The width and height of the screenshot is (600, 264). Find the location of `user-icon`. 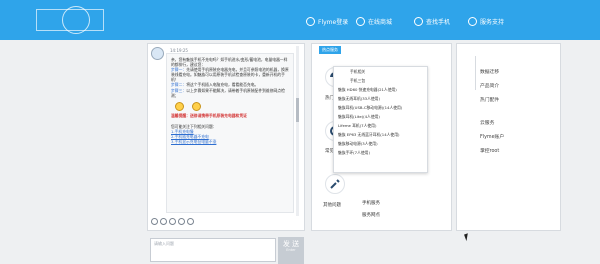

user-icon is located at coordinates (310, 21).